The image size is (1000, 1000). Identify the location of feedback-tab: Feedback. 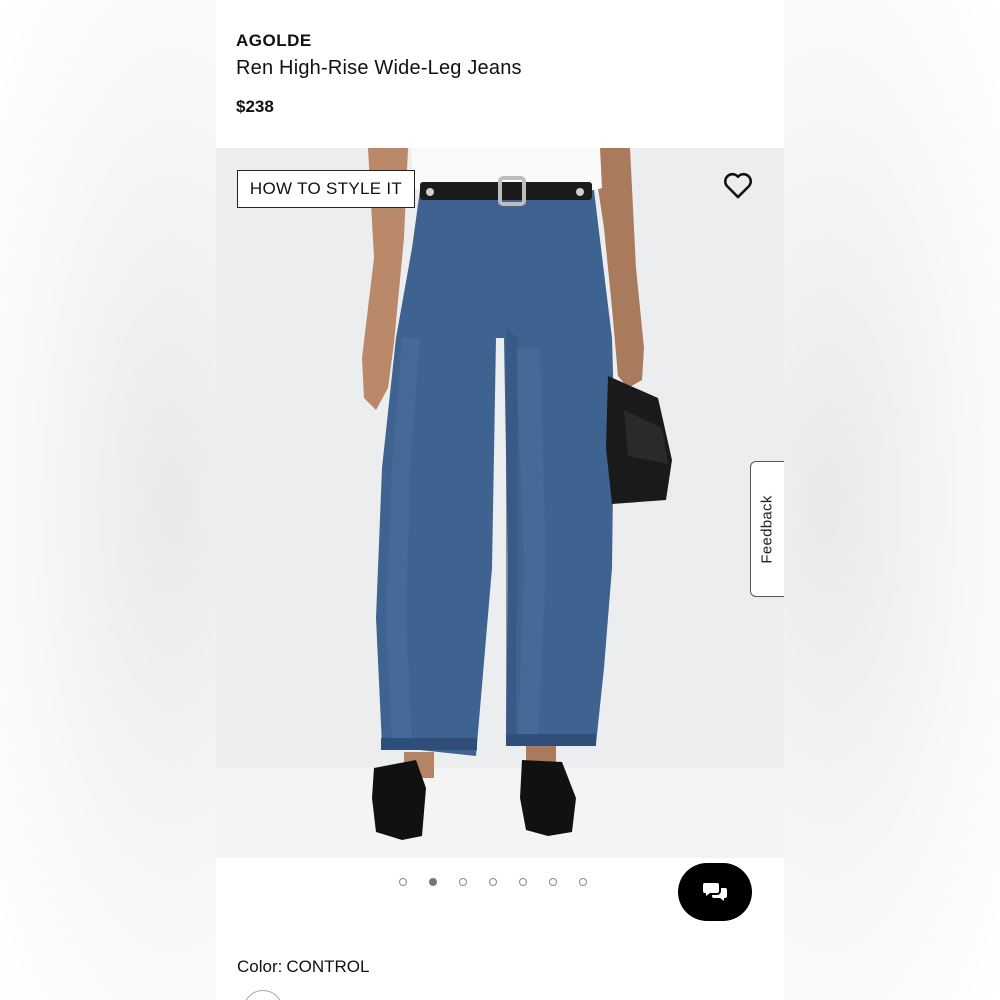
(767, 529).